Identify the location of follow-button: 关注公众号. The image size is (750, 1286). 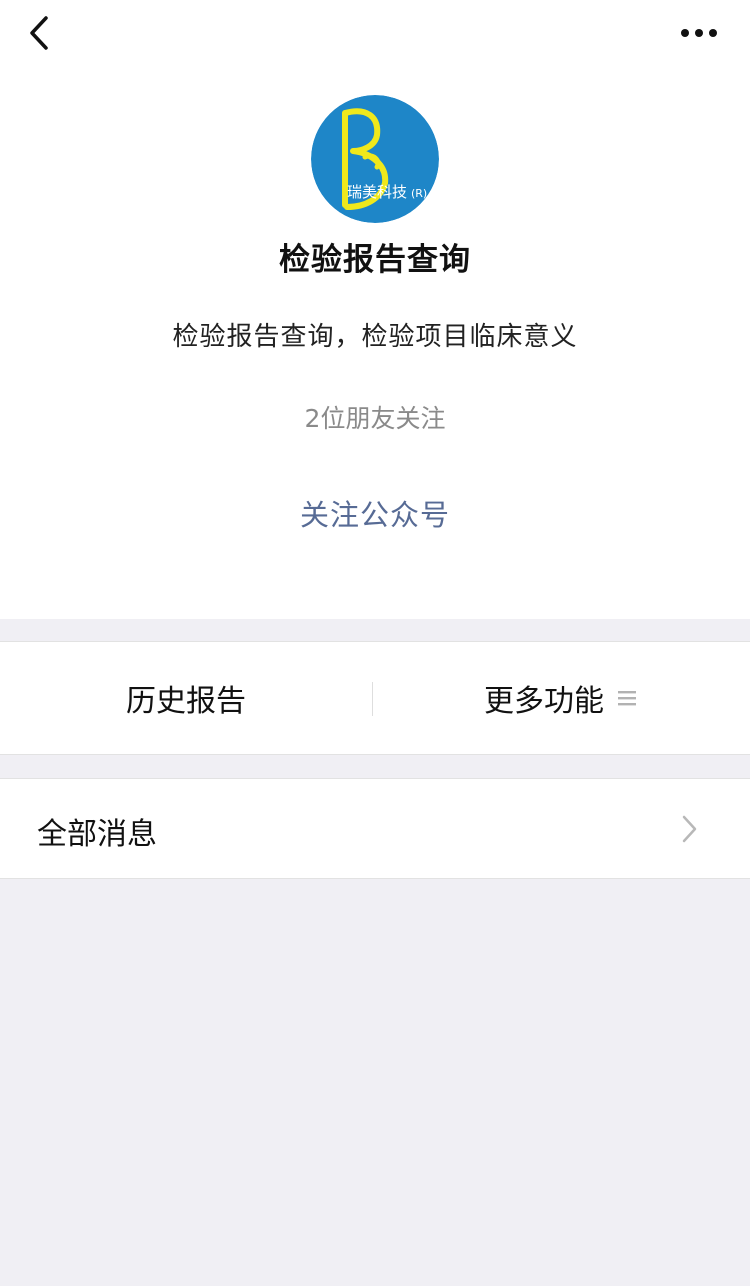
(375, 515).